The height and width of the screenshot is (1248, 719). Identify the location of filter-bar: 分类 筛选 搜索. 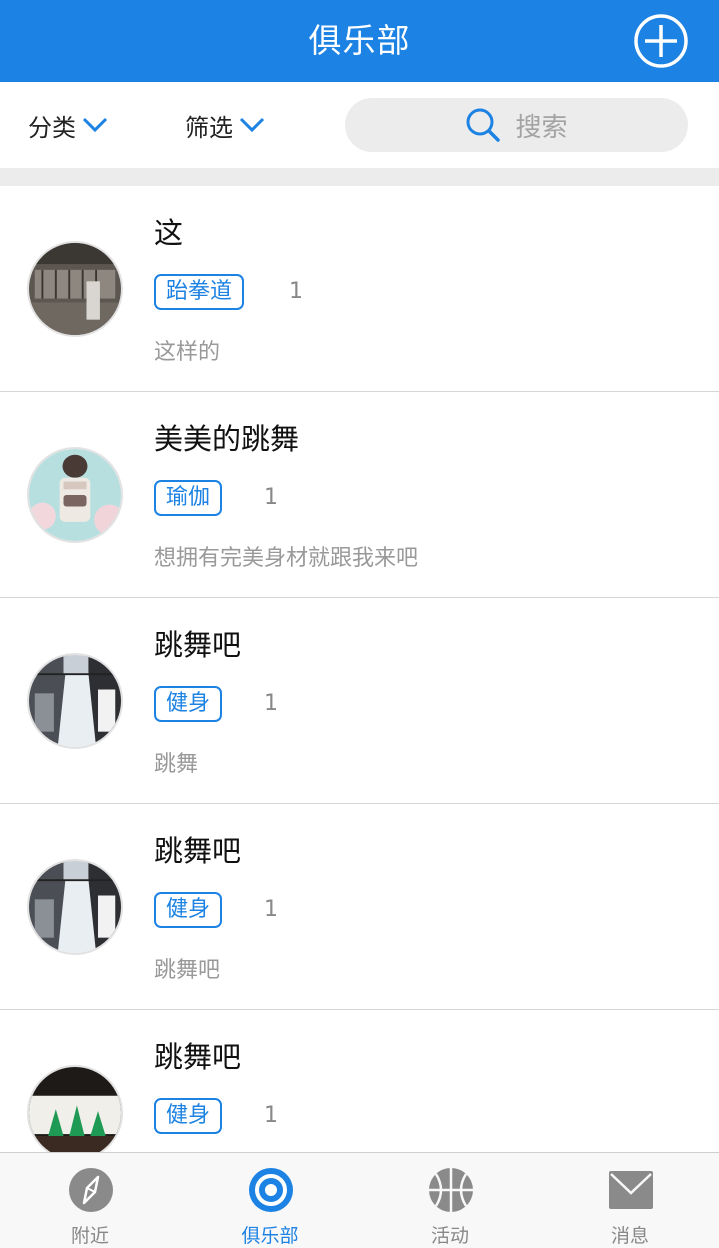
(359, 125).